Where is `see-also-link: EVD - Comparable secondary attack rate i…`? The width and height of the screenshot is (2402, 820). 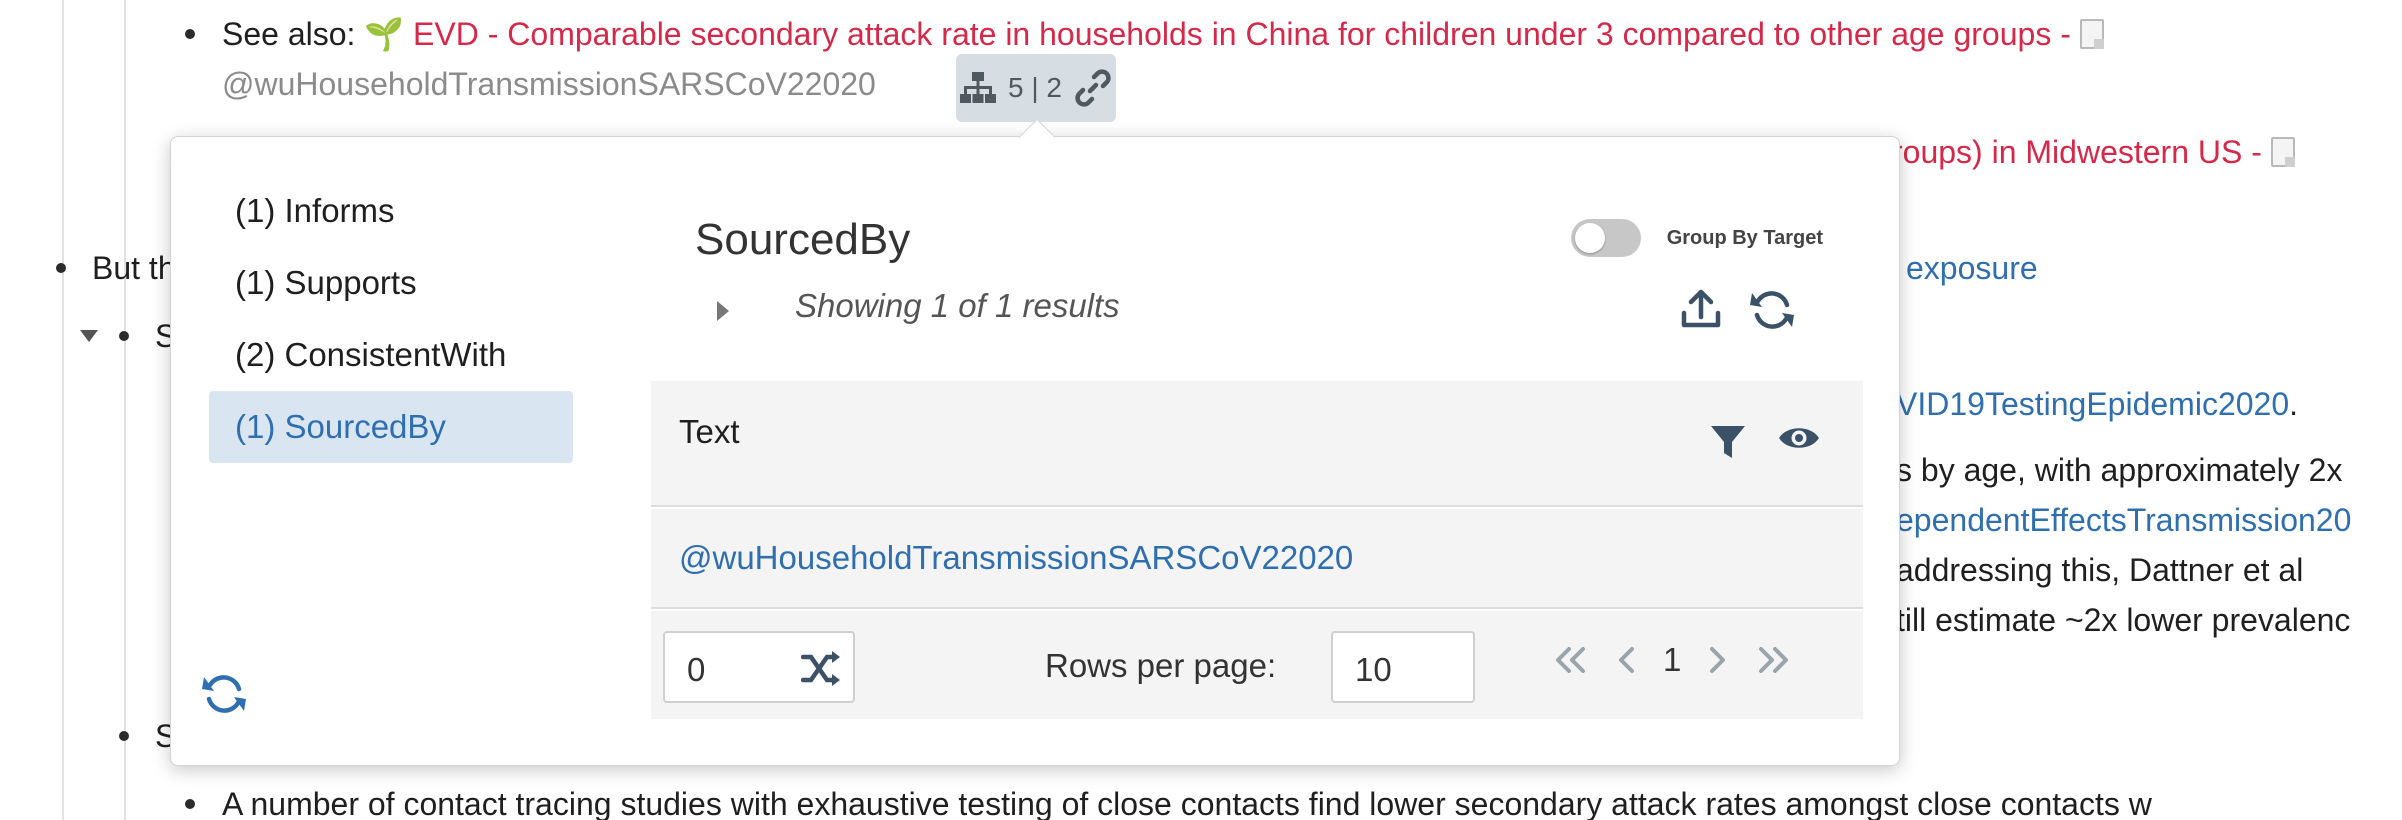 see-also-link: EVD - Comparable secondary attack rate i… is located at coordinates (1242, 34).